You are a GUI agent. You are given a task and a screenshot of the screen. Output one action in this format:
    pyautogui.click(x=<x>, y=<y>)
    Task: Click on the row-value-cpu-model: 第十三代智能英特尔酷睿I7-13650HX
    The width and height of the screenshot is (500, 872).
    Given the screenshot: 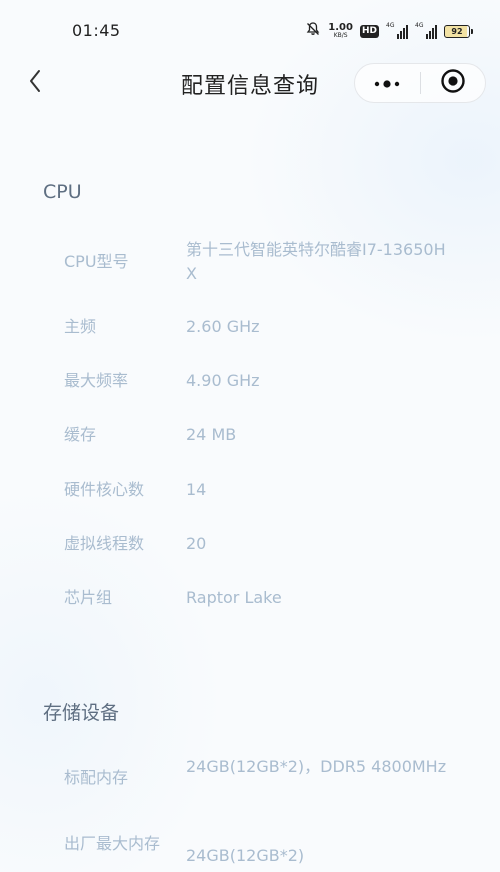 What is the action you would take?
    pyautogui.click(x=316, y=261)
    